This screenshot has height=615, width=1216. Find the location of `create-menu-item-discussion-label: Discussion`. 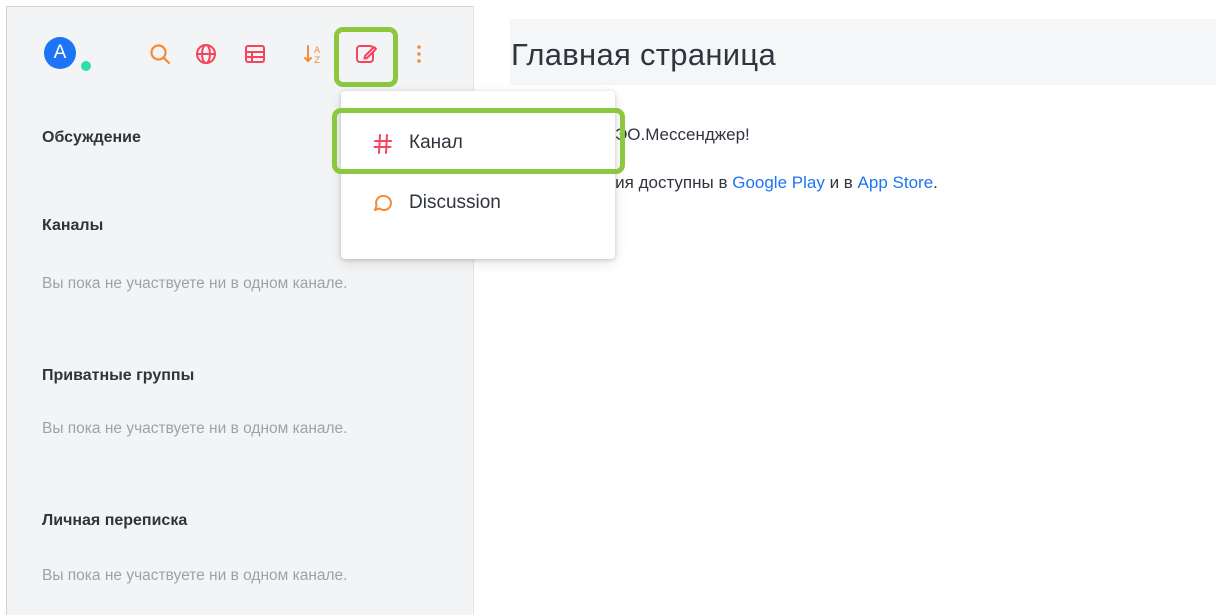

create-menu-item-discussion-label: Discussion is located at coordinates (455, 202).